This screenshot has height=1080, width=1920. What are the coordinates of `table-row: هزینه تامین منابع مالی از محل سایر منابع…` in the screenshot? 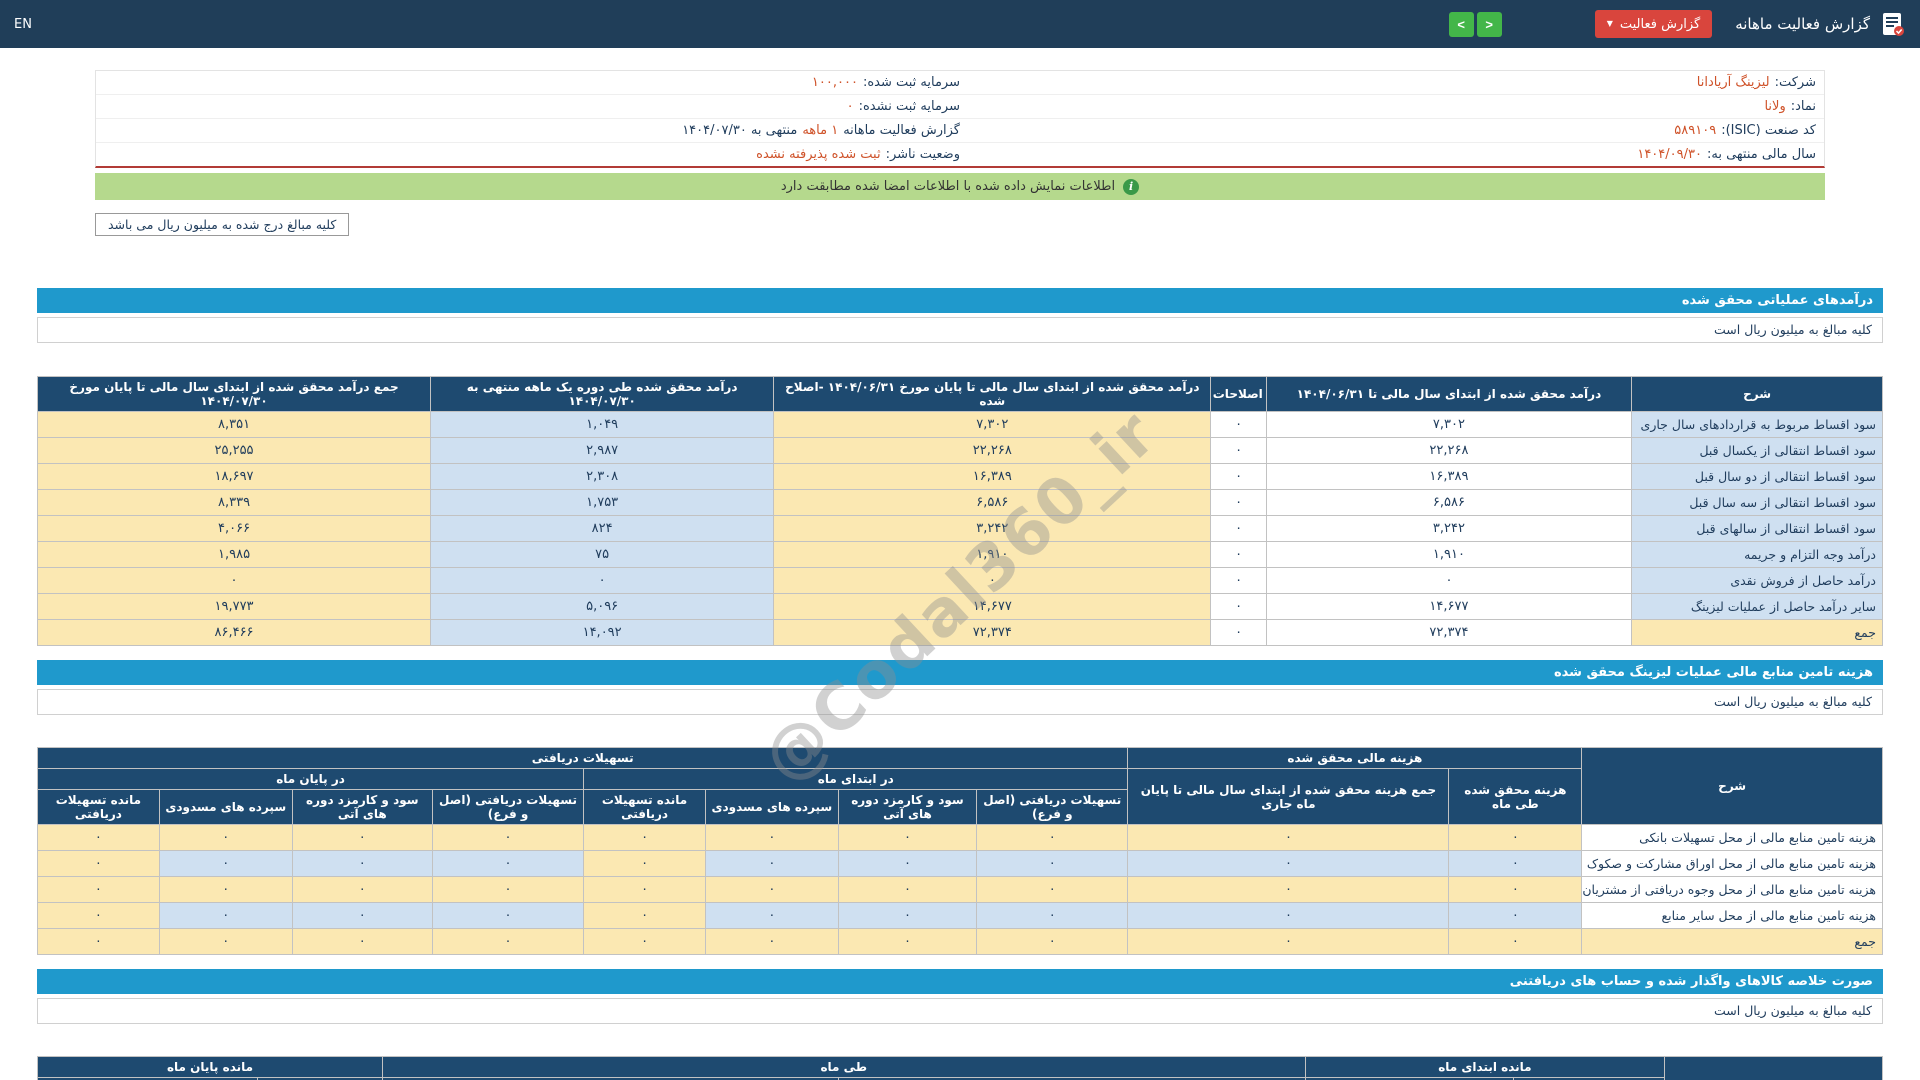 It's located at (960, 915).